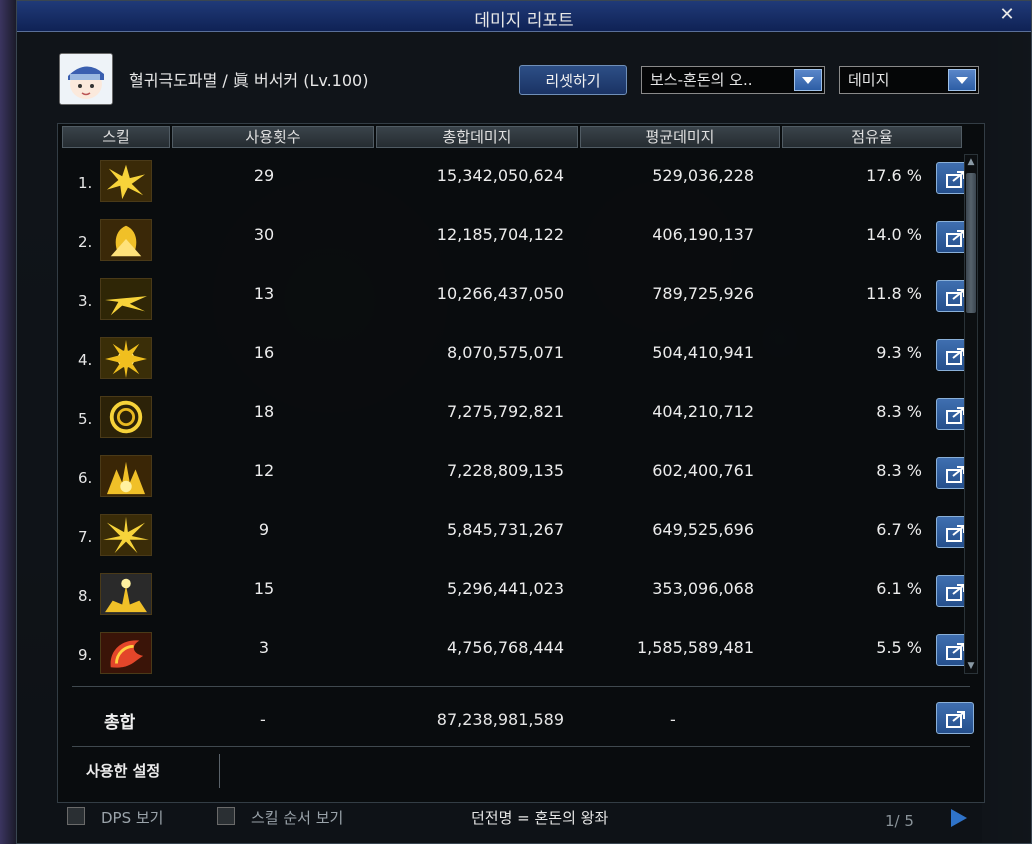 This screenshot has height=844, width=1032. I want to click on row-avg-damage: 529,036,228, so click(703, 175).